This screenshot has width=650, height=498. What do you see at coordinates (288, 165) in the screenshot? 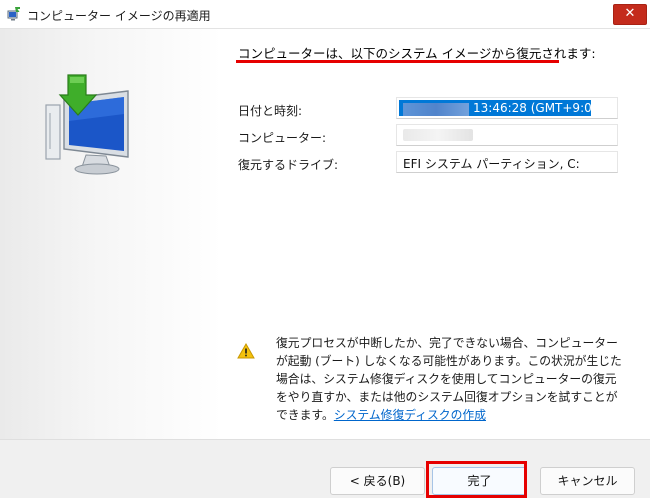
I see `drive-label: 復元するドライブ:` at bounding box center [288, 165].